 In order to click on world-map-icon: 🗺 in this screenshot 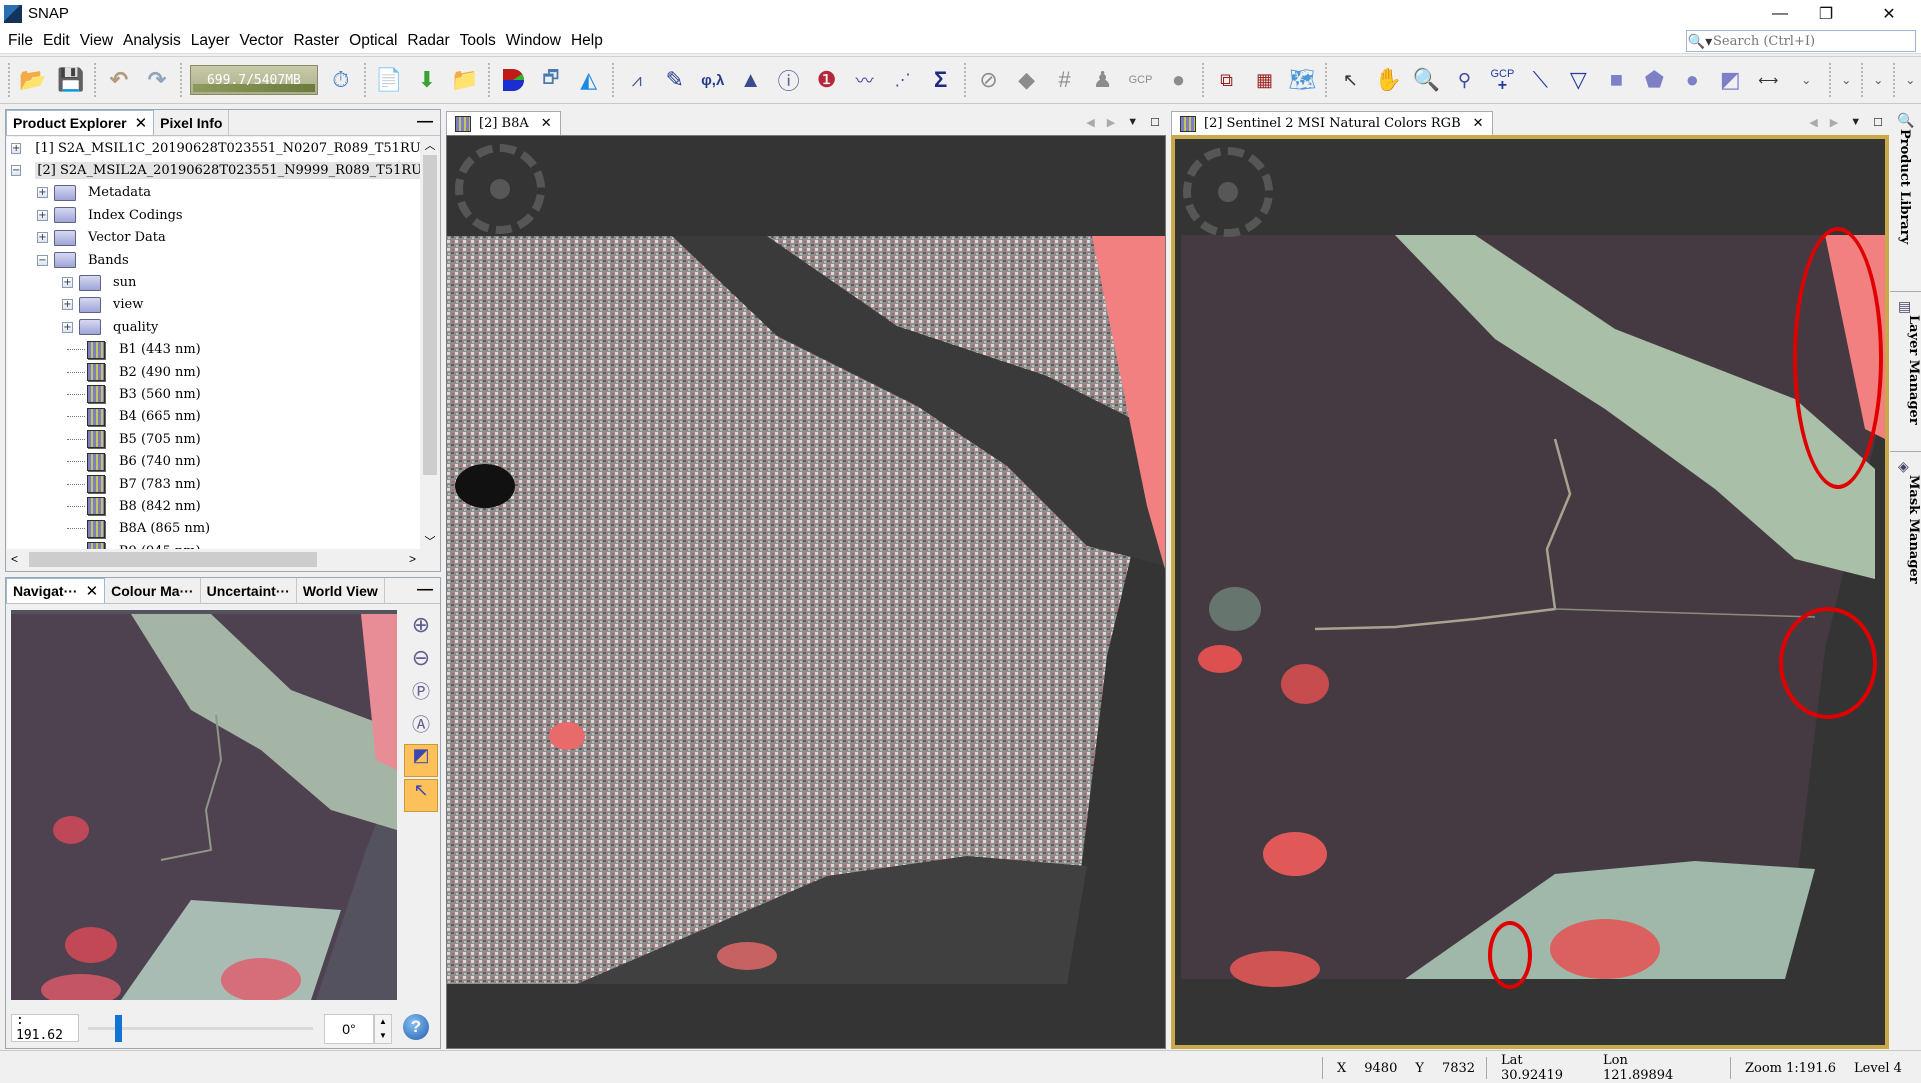, I will do `click(1302, 80)`.